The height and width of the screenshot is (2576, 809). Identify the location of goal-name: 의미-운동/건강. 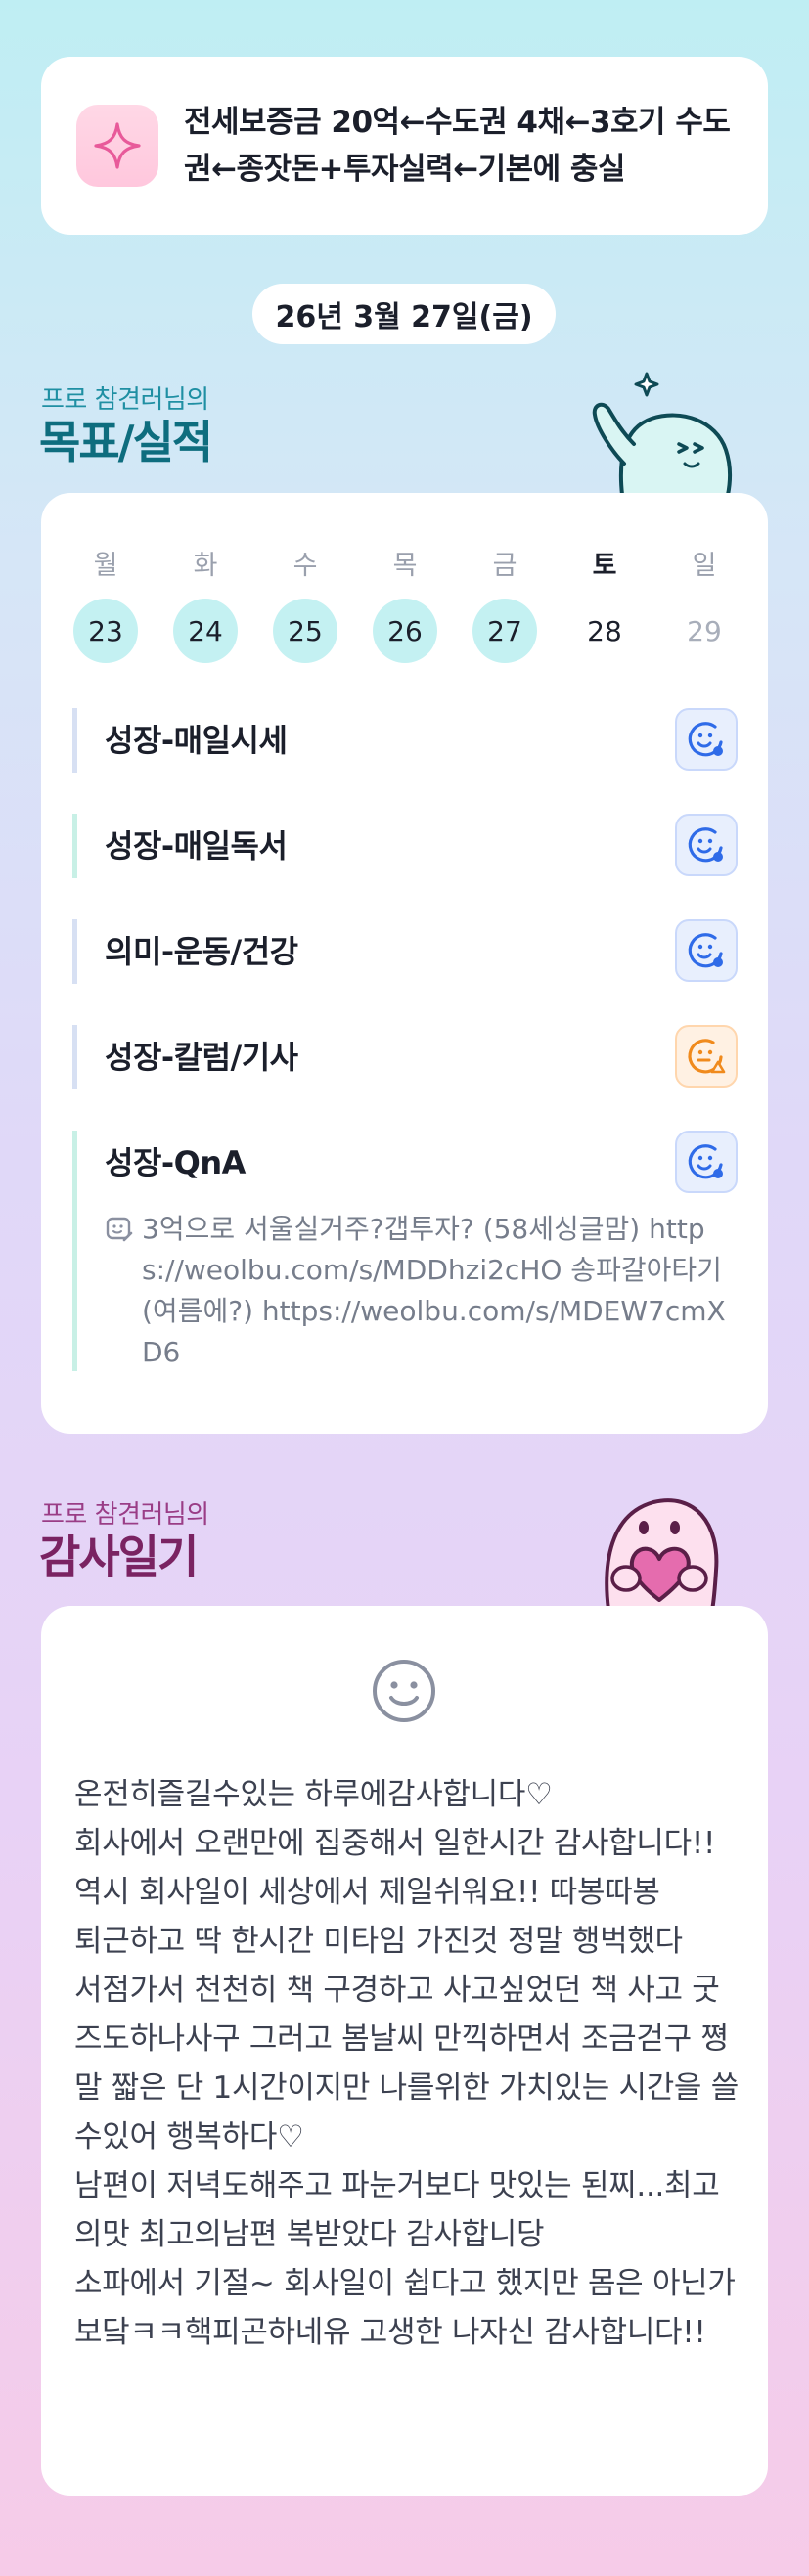
(201, 951).